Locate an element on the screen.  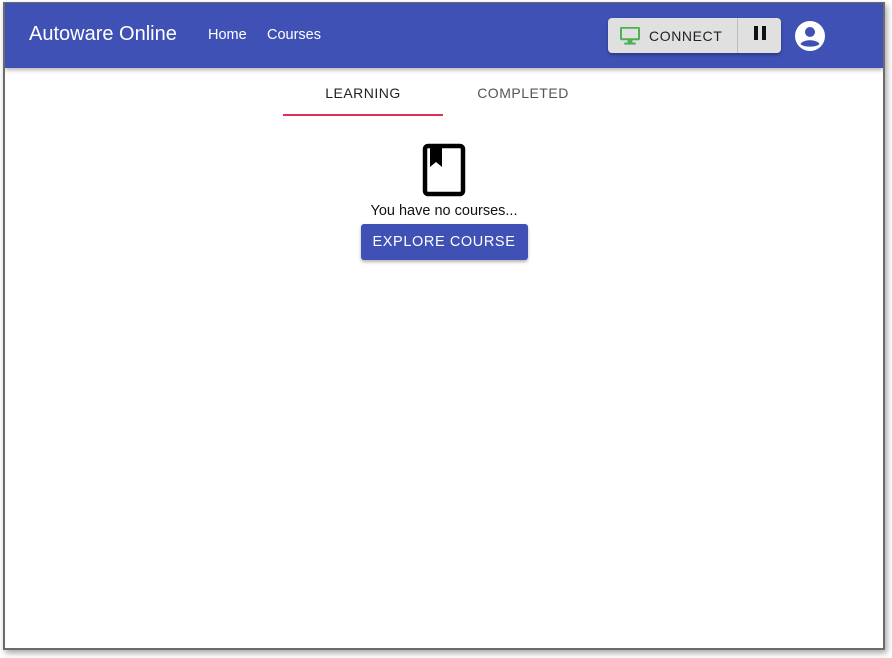
app-bar: Autoware Online Home Courses CONNECT is located at coordinates (444, 35).